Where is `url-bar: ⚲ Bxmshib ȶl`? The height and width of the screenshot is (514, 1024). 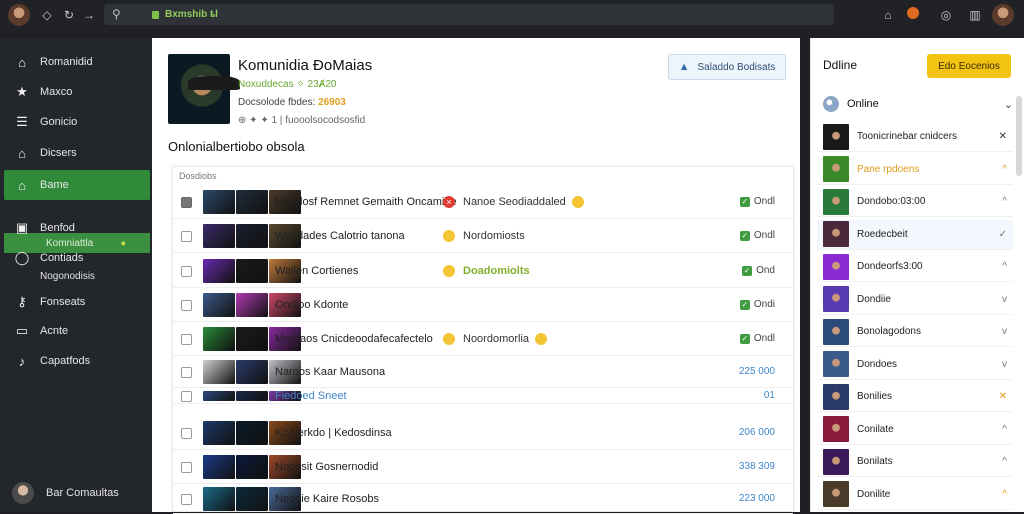 url-bar: ⚲ Bxmshib ȶl is located at coordinates (469, 14).